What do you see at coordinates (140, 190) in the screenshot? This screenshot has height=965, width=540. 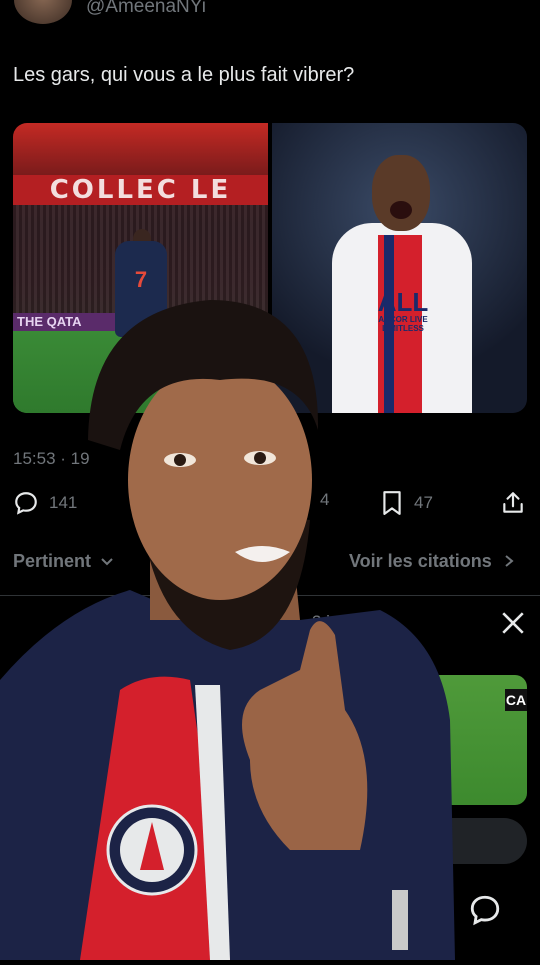 I see `stadium-banner: COLLEC LE` at bounding box center [140, 190].